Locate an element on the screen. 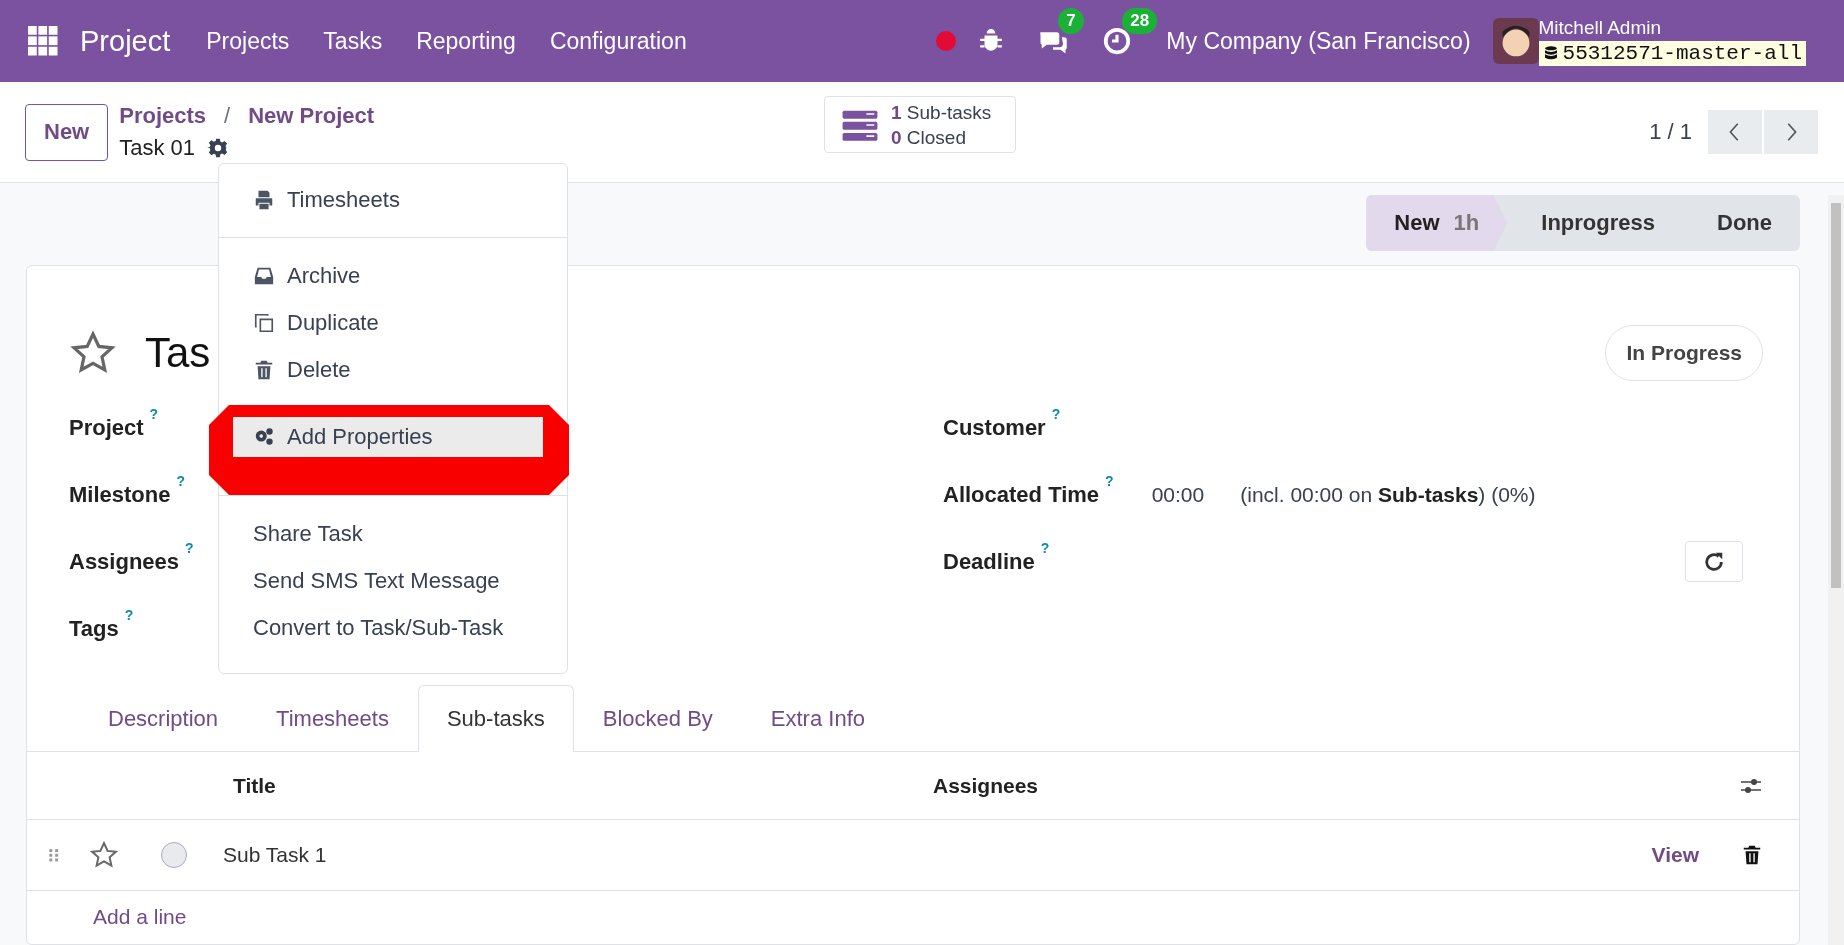 This screenshot has width=1844, height=945. nav-menu-item: Configuration is located at coordinates (618, 41).